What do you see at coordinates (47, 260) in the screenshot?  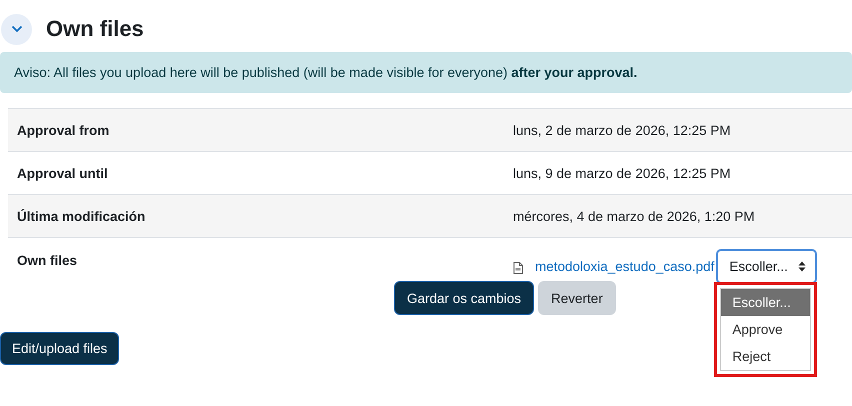 I see `row-label: Own files` at bounding box center [47, 260].